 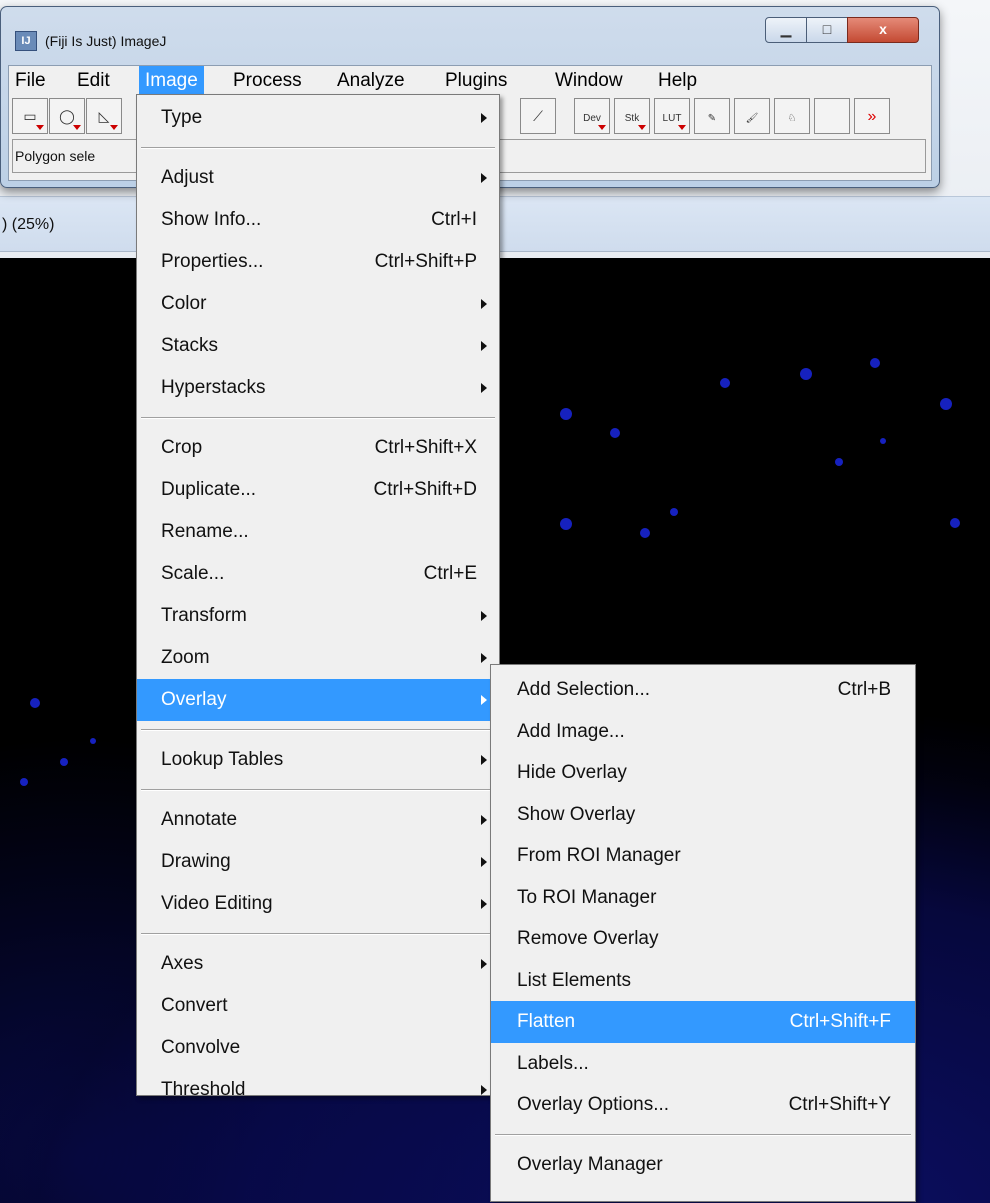 What do you see at coordinates (703, 1165) in the screenshot?
I see `overlay-menu-item-overlay-manager: Overlay Manager` at bounding box center [703, 1165].